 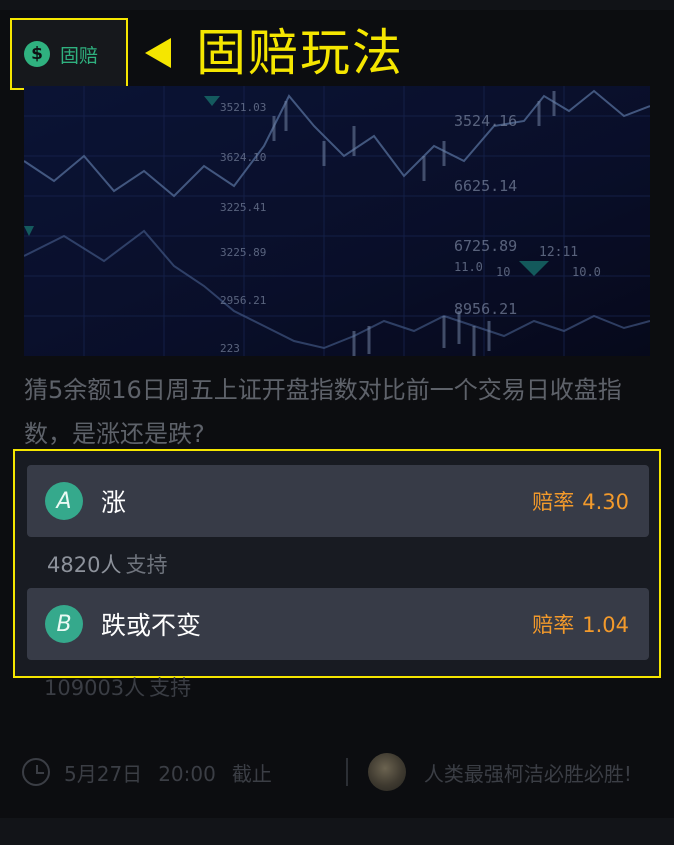 I want to click on option-a: A 涨 赔率 4.30, so click(x=338, y=501).